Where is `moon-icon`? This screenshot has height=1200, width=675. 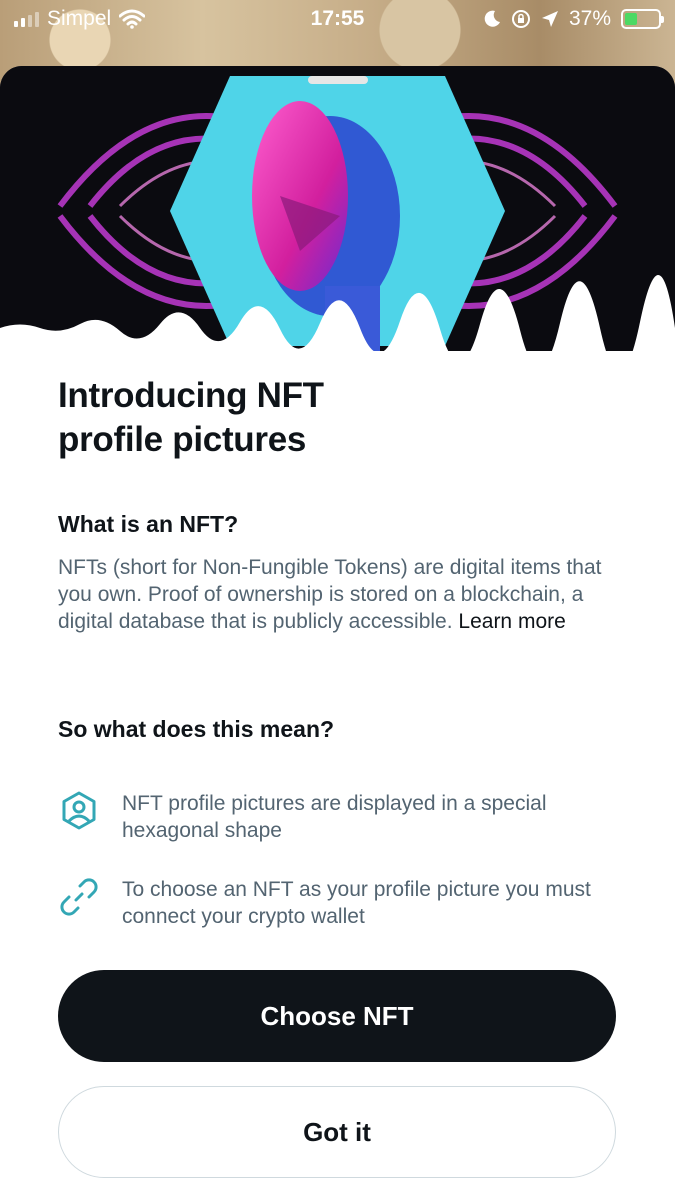 moon-icon is located at coordinates (492, 18).